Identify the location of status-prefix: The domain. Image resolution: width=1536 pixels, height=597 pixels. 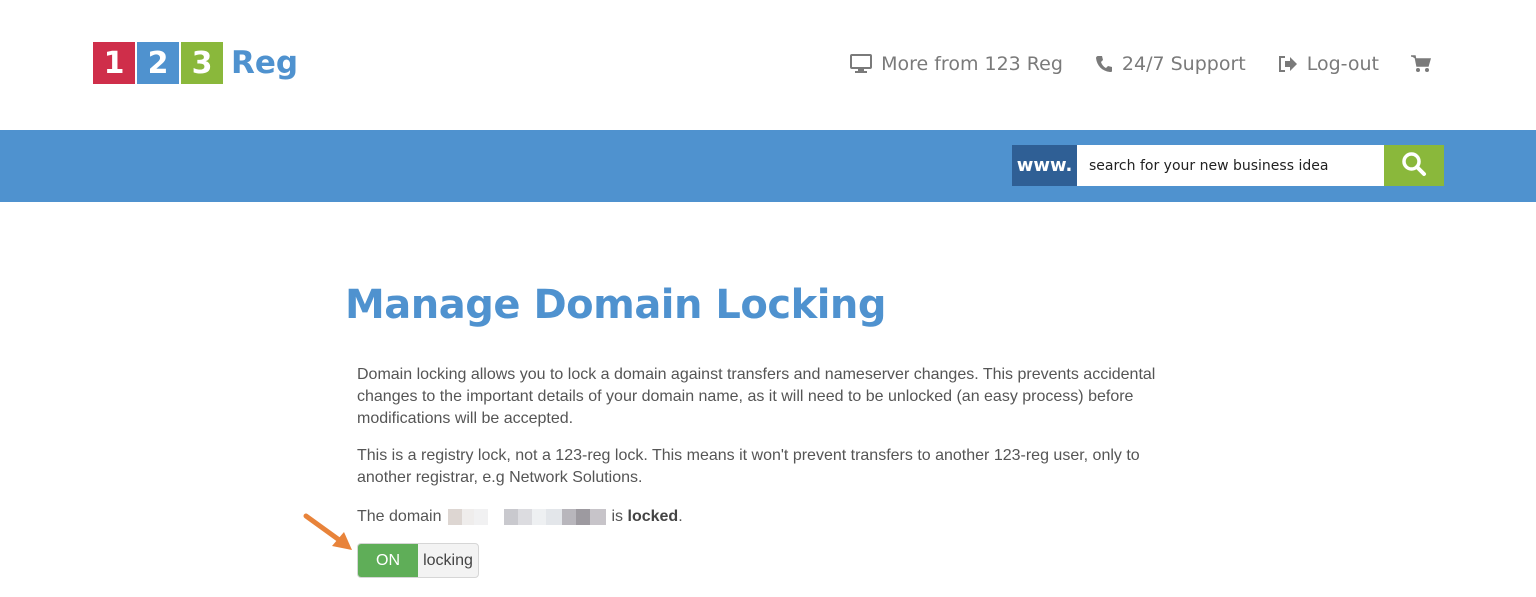
(399, 516).